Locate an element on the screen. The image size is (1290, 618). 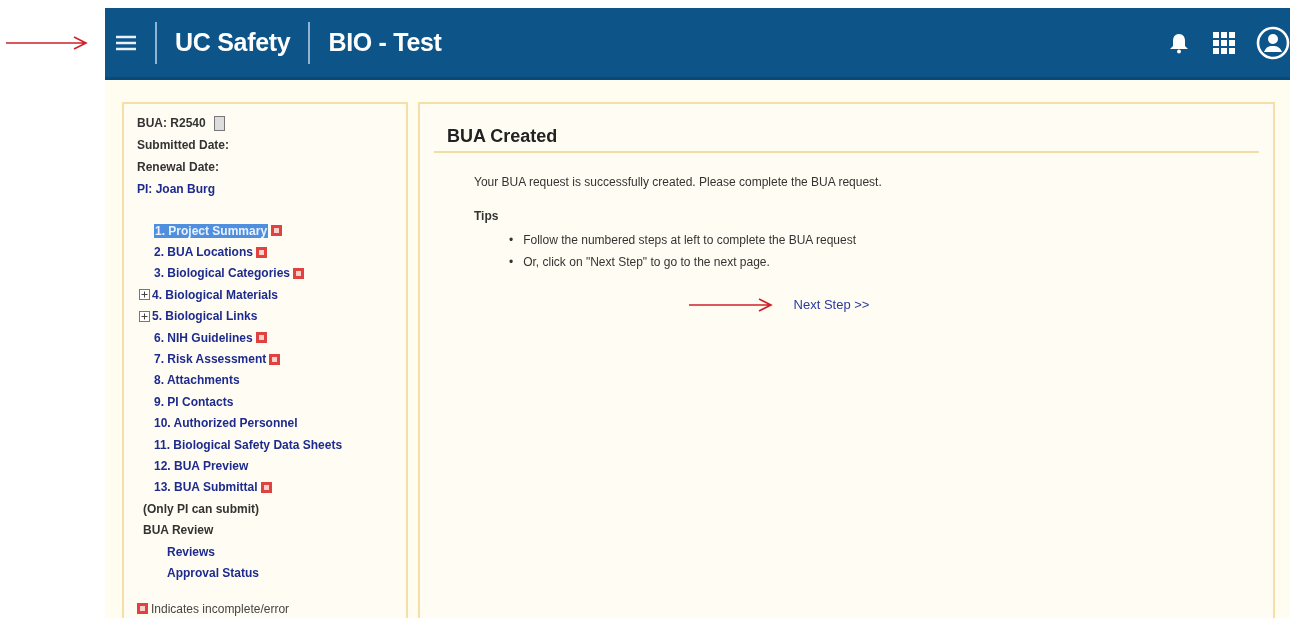
step-link: 8. Attachments is located at coordinates (197, 380).